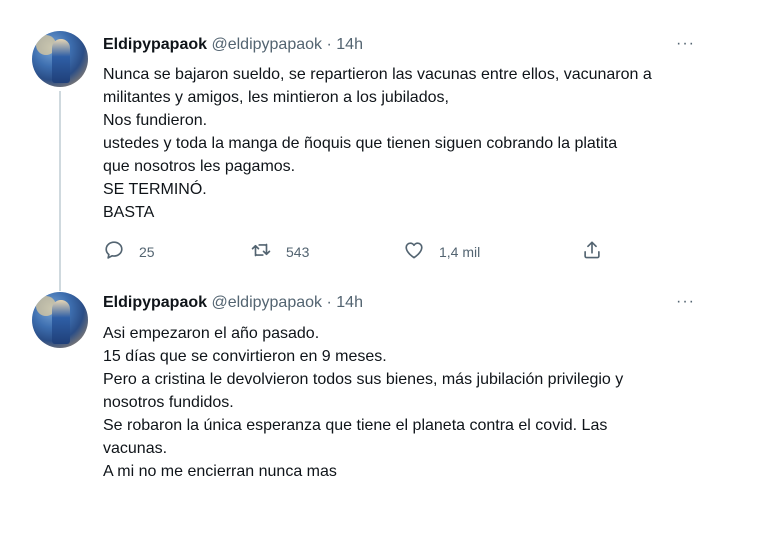 This screenshot has height=538, width=767. Describe the element at coordinates (129, 212) in the screenshot. I see `tweet-line: BASTA` at that location.